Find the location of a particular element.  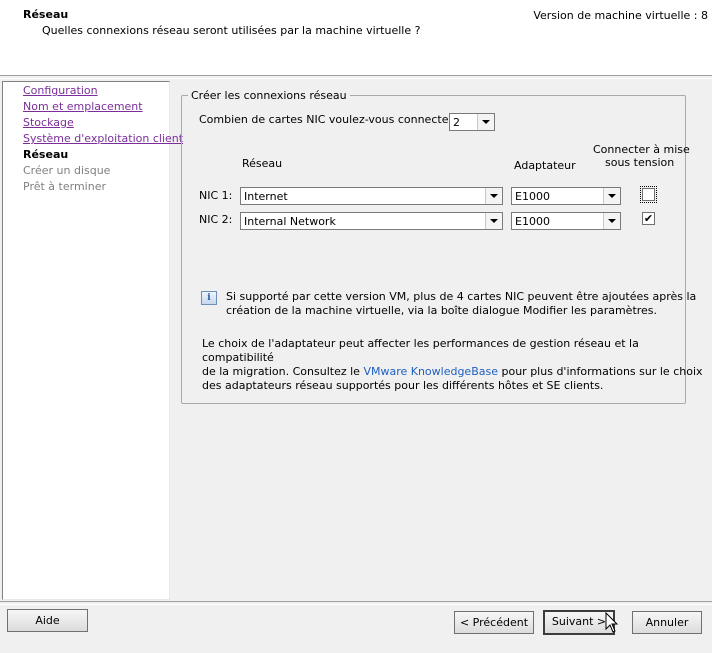

nic2-adapter-value: E1000 is located at coordinates (532, 221).